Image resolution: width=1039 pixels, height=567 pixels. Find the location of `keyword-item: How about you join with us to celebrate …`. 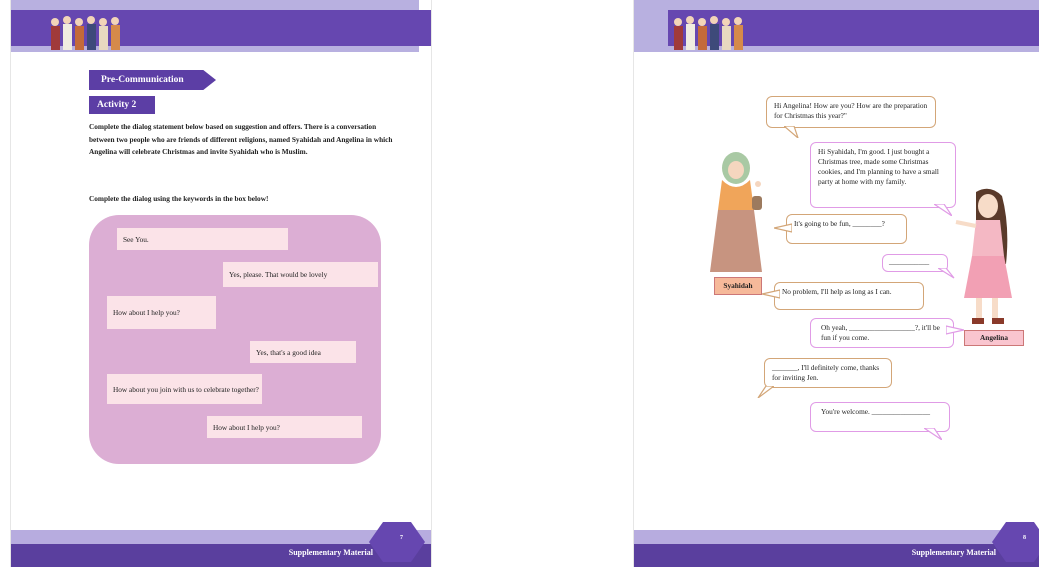

keyword-item: How about you join with us to celebrate … is located at coordinates (184, 389).